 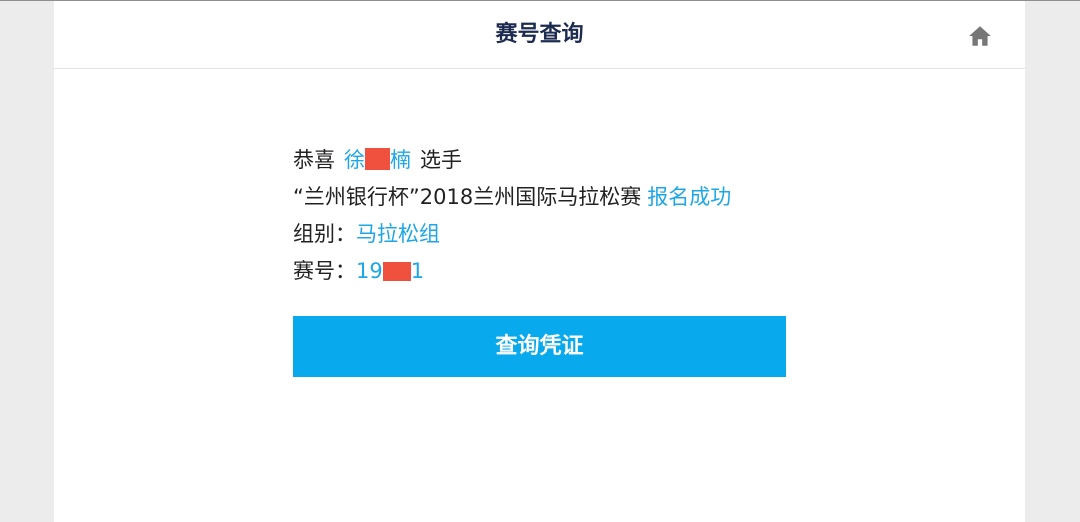 I want to click on bib-number-prefix: 19, so click(x=369, y=271).